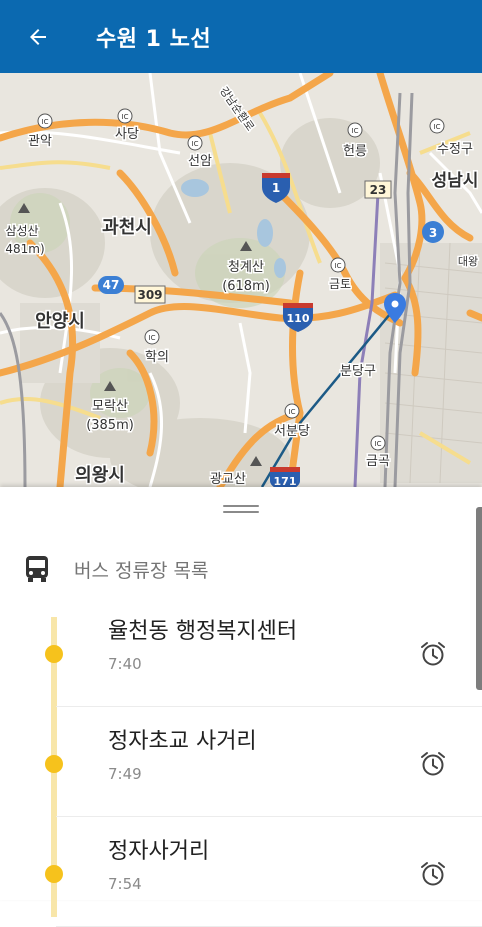 Image resolution: width=482 pixels, height=927 pixels. Describe the element at coordinates (154, 39) in the screenshot. I see `page-title: 수원 1 노선` at that location.